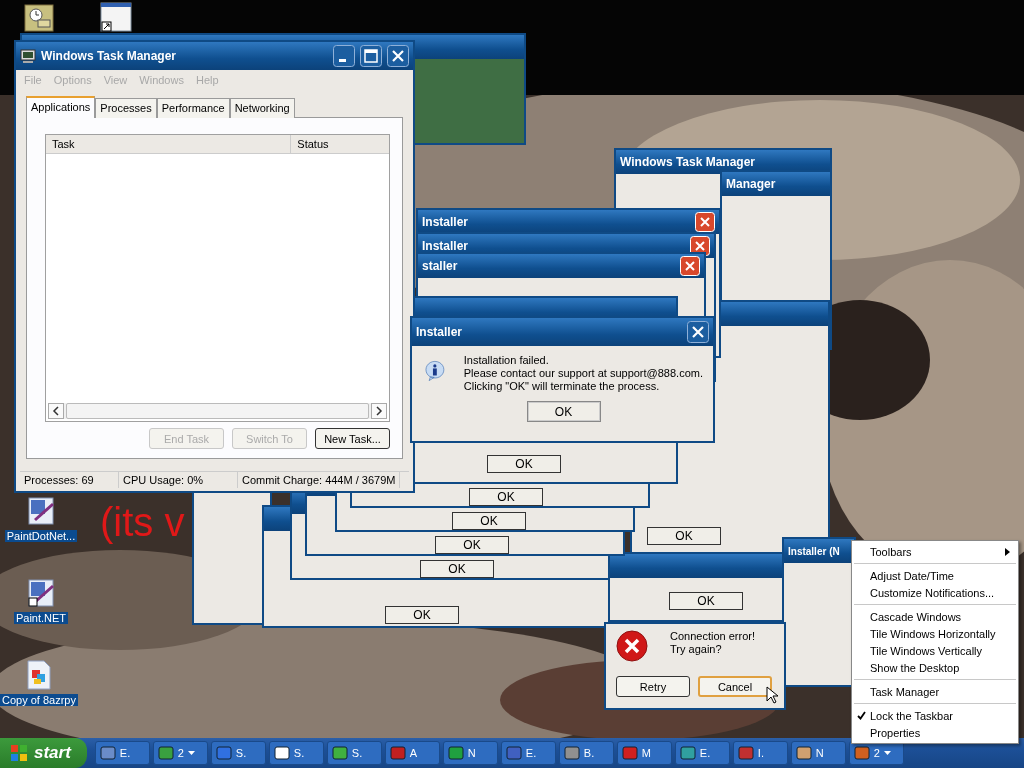  What do you see at coordinates (935, 633) in the screenshot?
I see `menu-item: Tile Windows Horizontally` at bounding box center [935, 633].